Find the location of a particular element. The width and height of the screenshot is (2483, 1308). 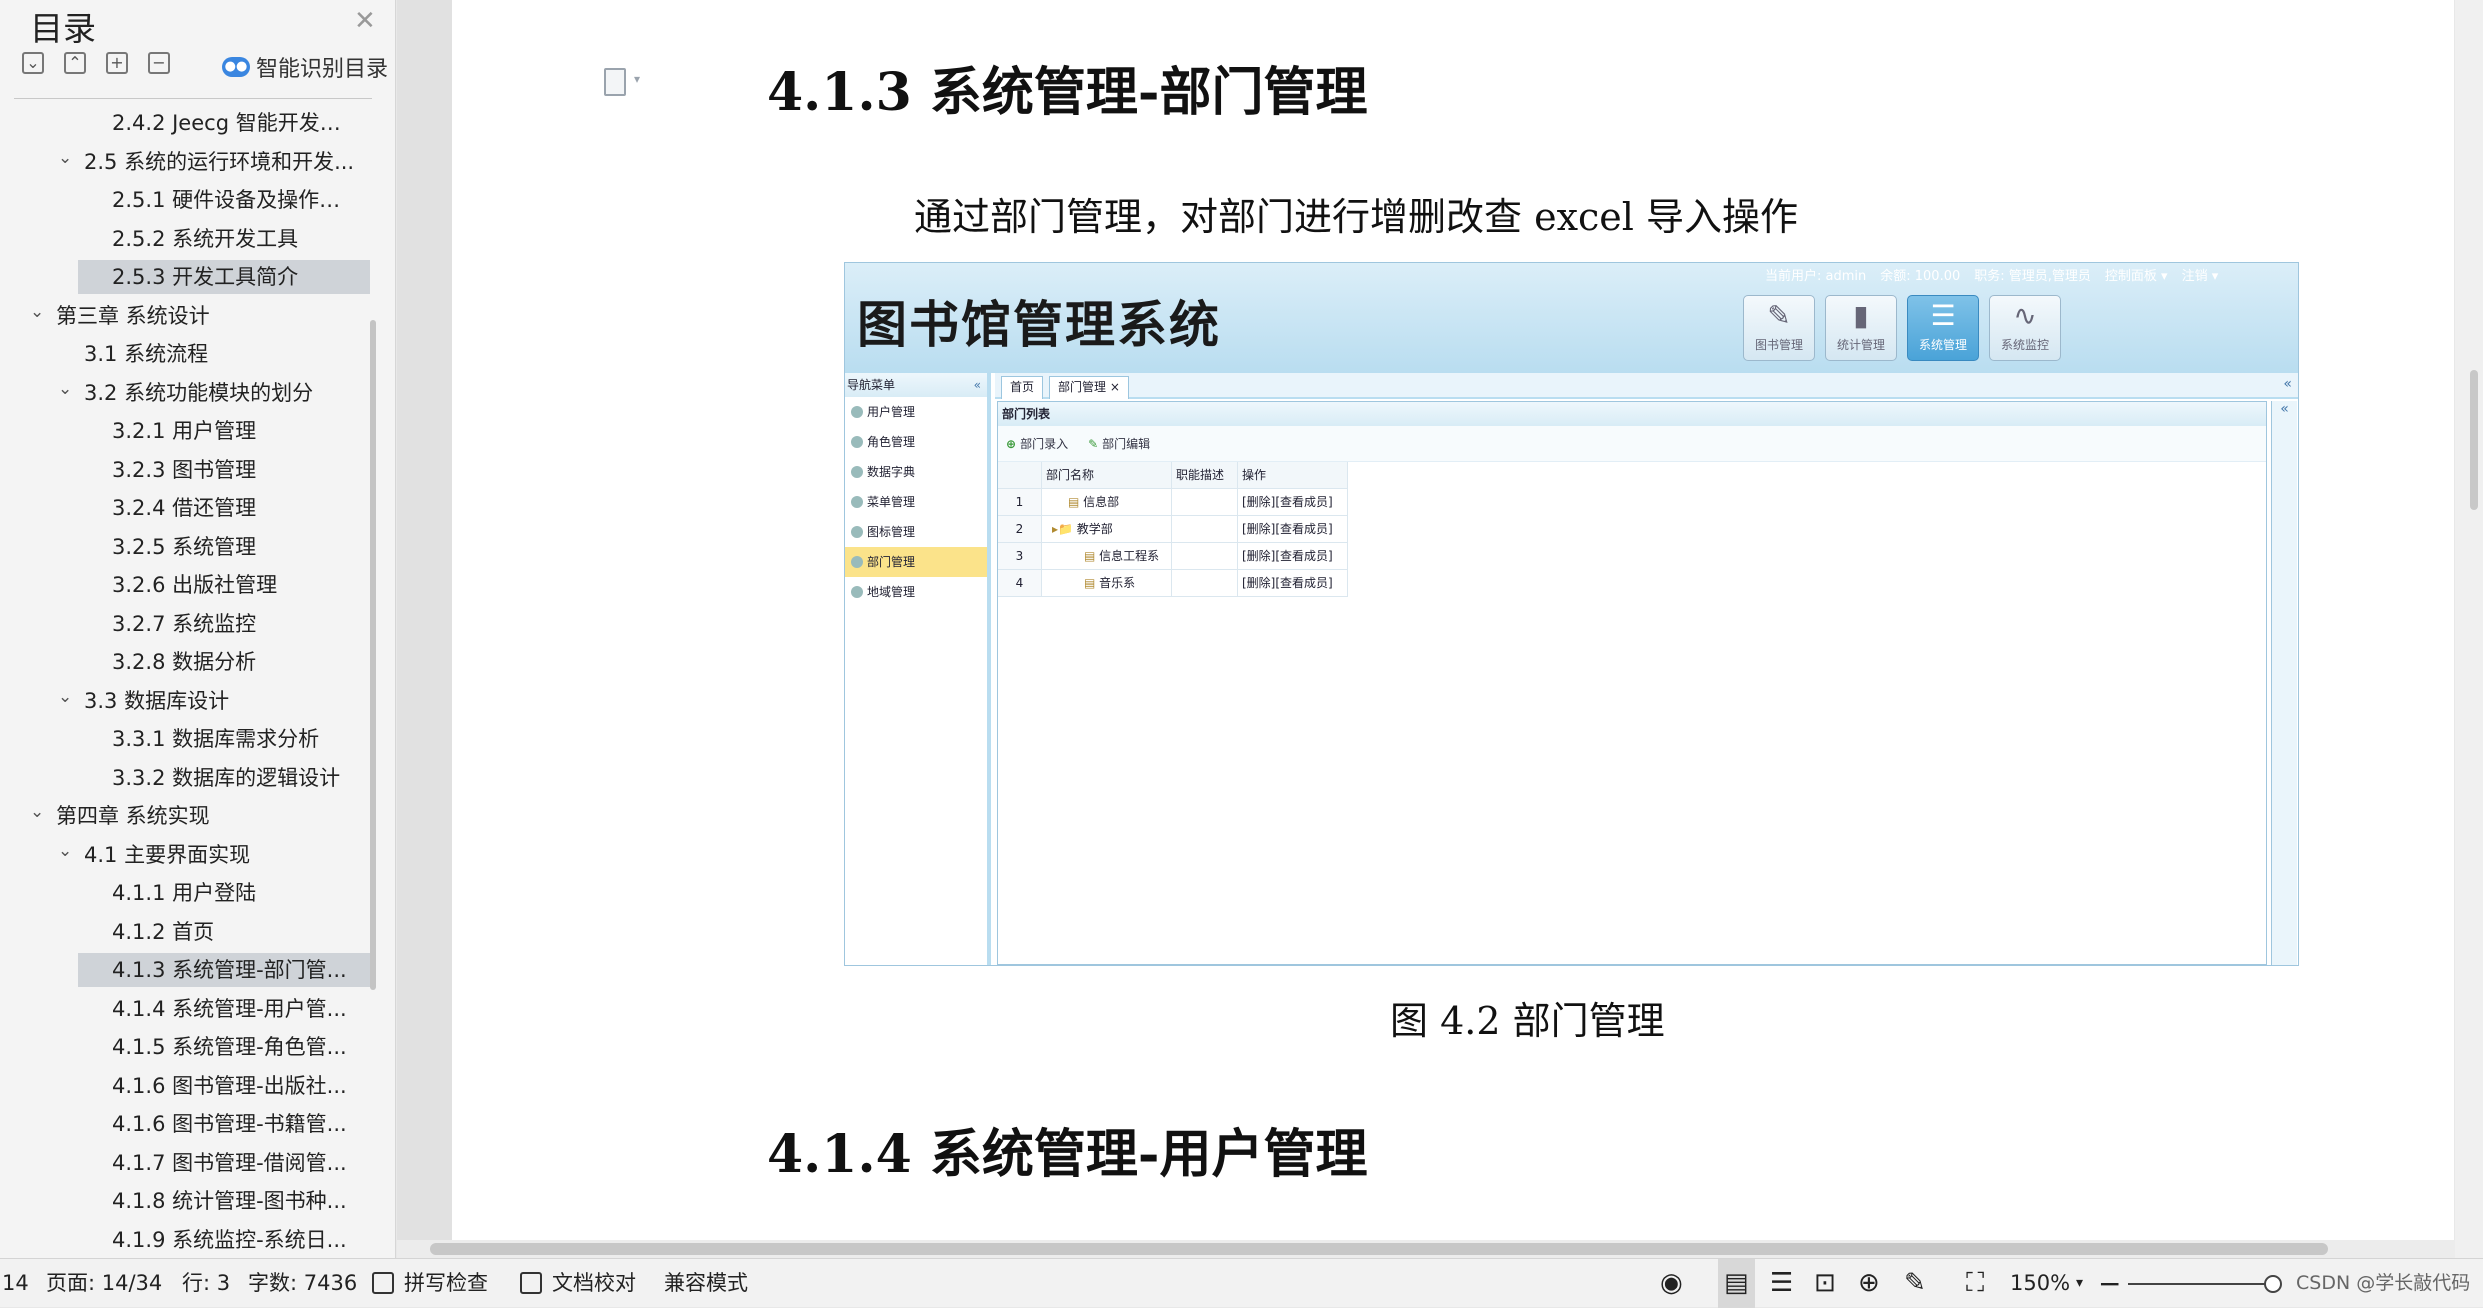

tab: 部门管理 × is located at coordinates (1089, 387).